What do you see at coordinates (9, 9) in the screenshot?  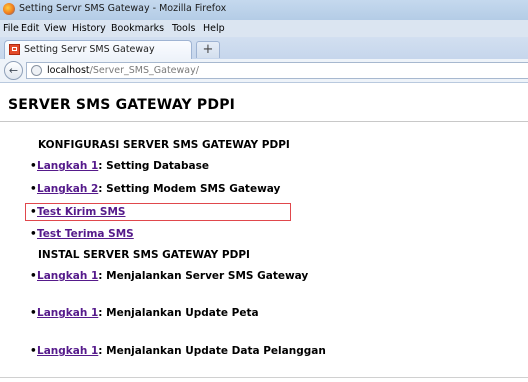 I see `firefox-icon` at bounding box center [9, 9].